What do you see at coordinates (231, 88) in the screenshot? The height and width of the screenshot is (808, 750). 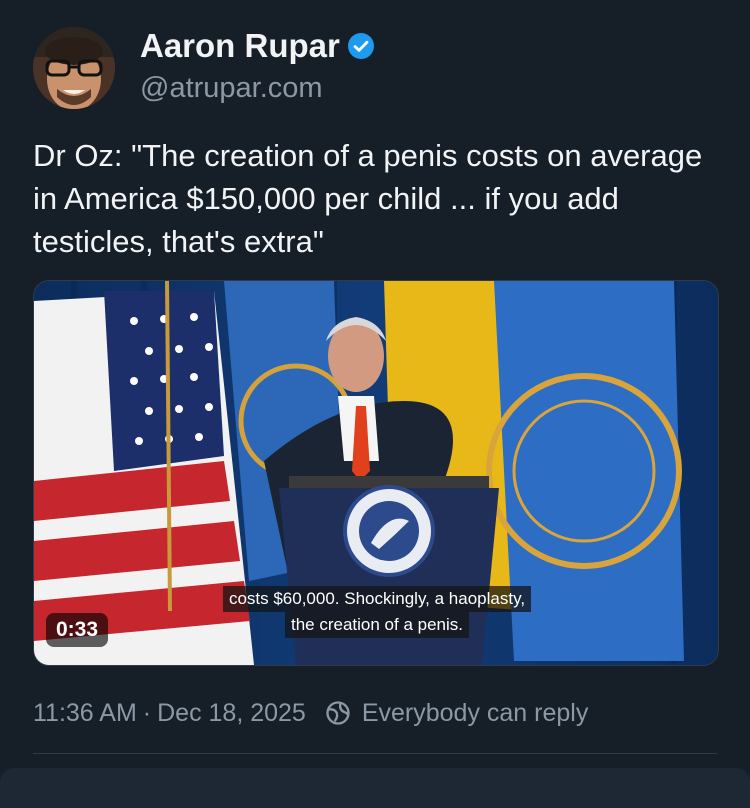 I see `author-handle: @atrupar.com` at bounding box center [231, 88].